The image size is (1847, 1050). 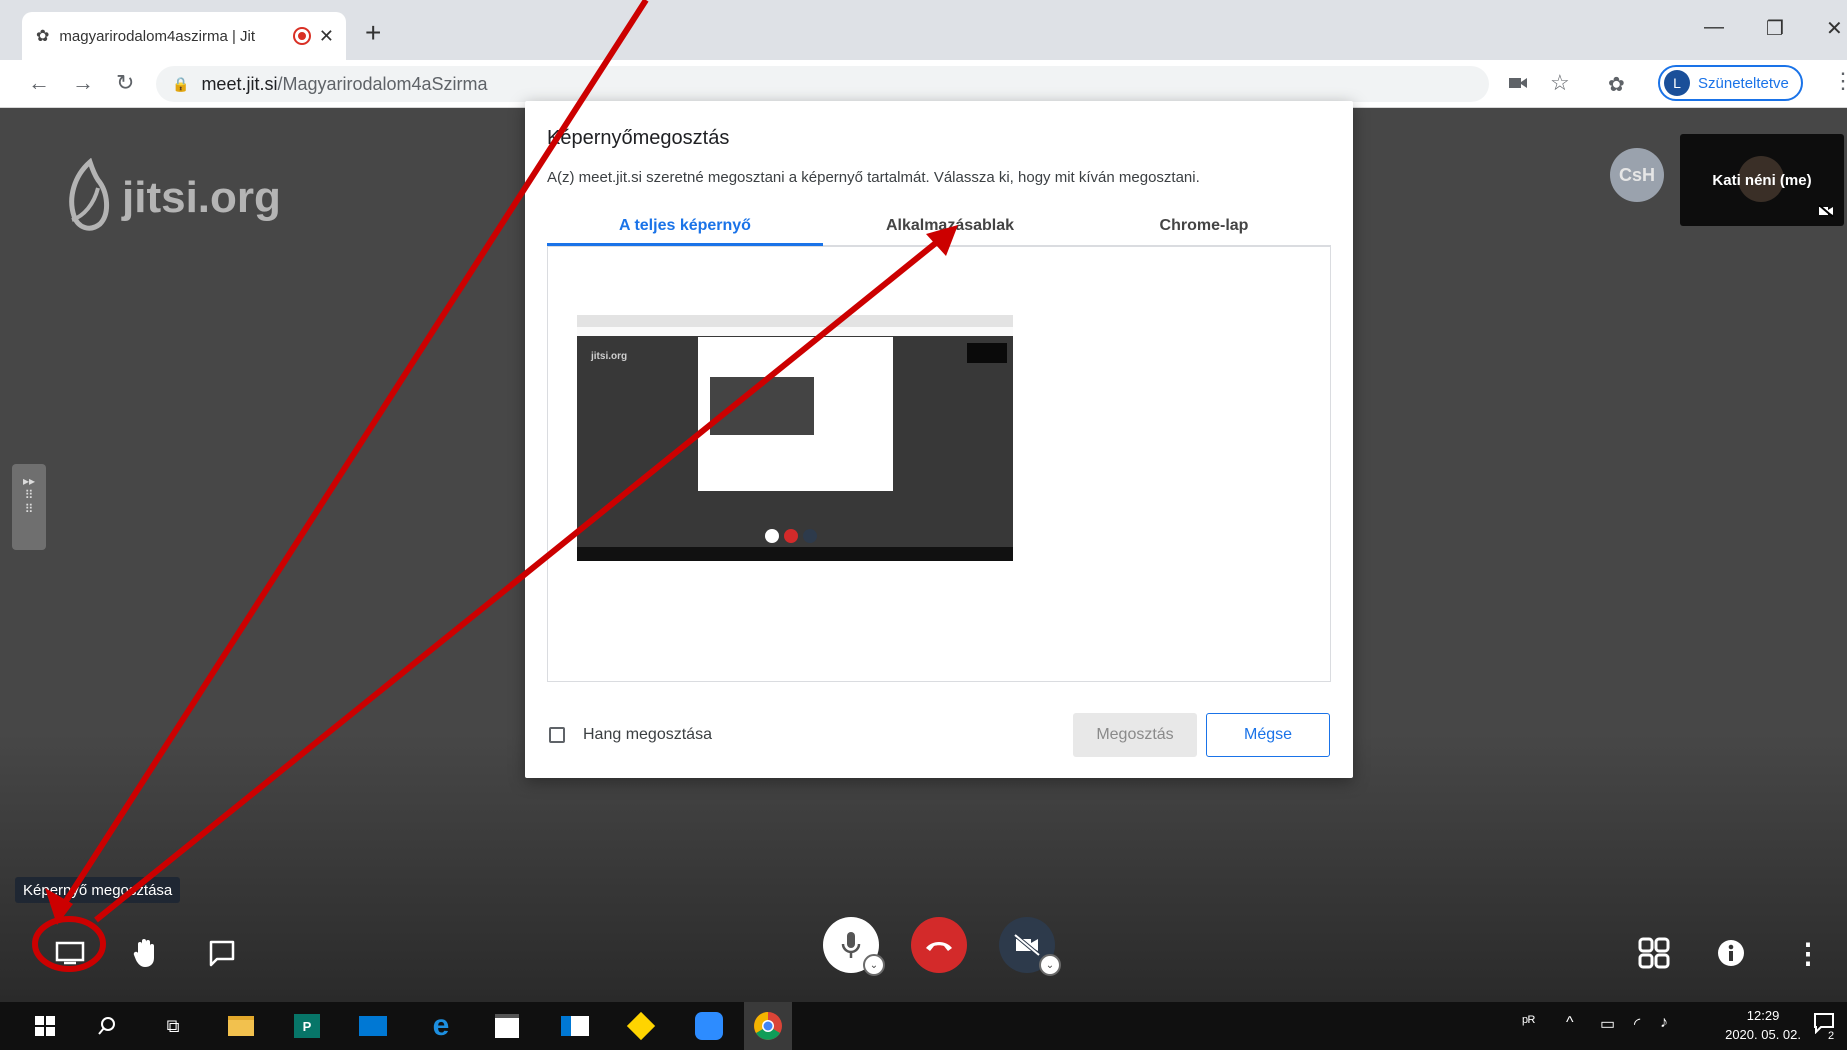 I want to click on news-icon, so click(x=575, y=1026).